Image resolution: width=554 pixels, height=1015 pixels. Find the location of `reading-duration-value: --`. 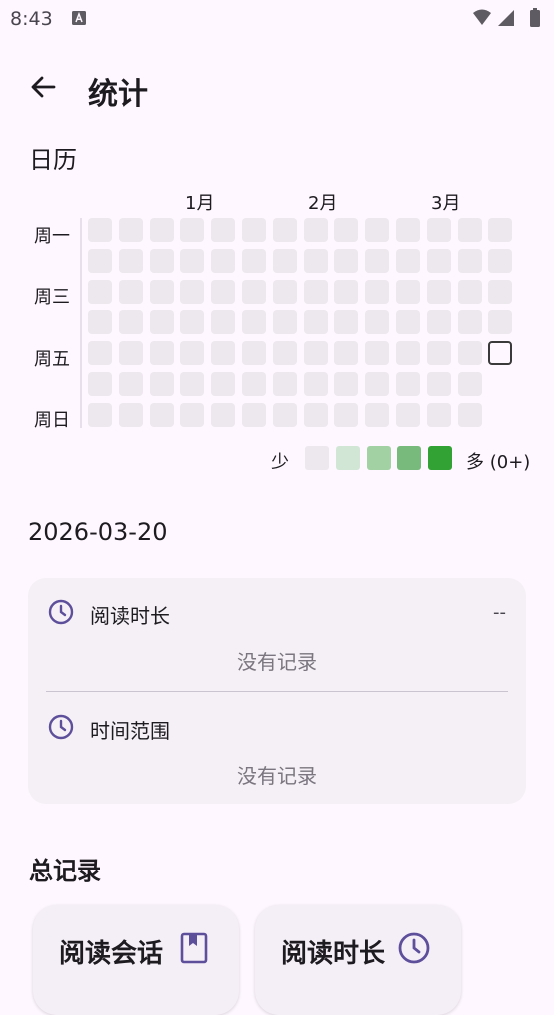

reading-duration-value: -- is located at coordinates (499, 612).